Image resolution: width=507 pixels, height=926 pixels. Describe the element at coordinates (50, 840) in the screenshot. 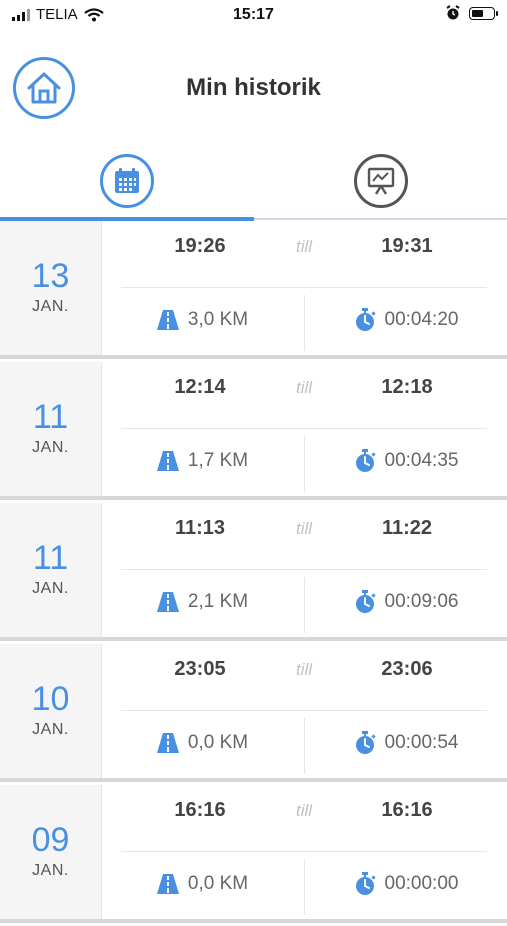

I see `trip-day: 09` at that location.